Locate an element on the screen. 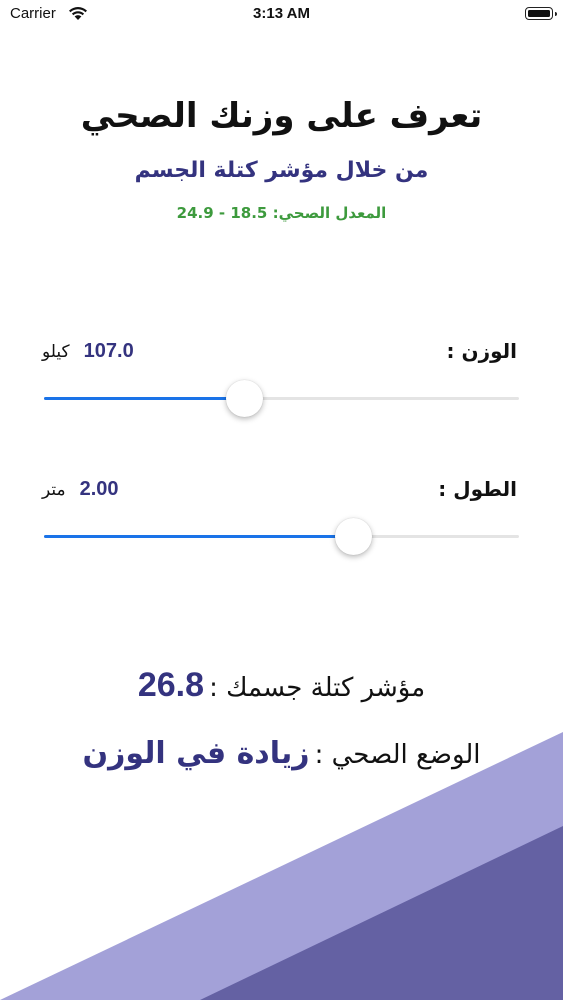  weight-label: الوزن : is located at coordinates (481, 351).